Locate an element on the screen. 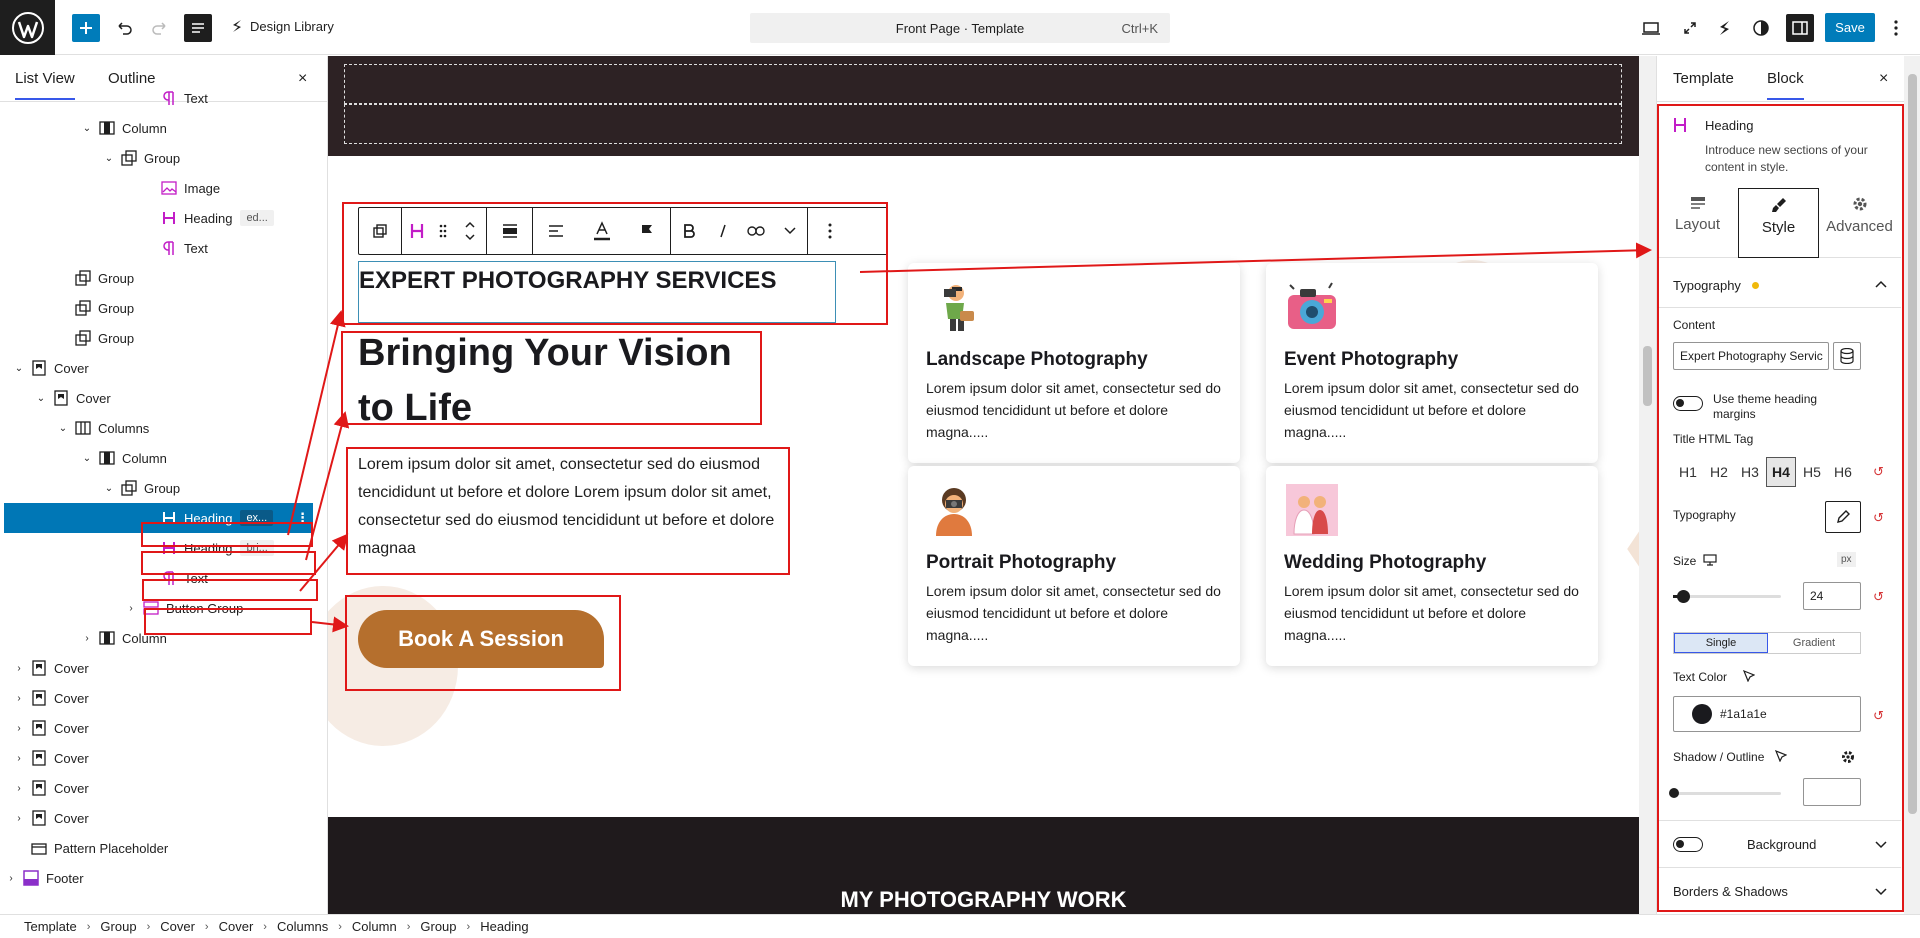 The height and width of the screenshot is (938, 1920). list-view-item: ⌄ Columns is located at coordinates (158, 428).